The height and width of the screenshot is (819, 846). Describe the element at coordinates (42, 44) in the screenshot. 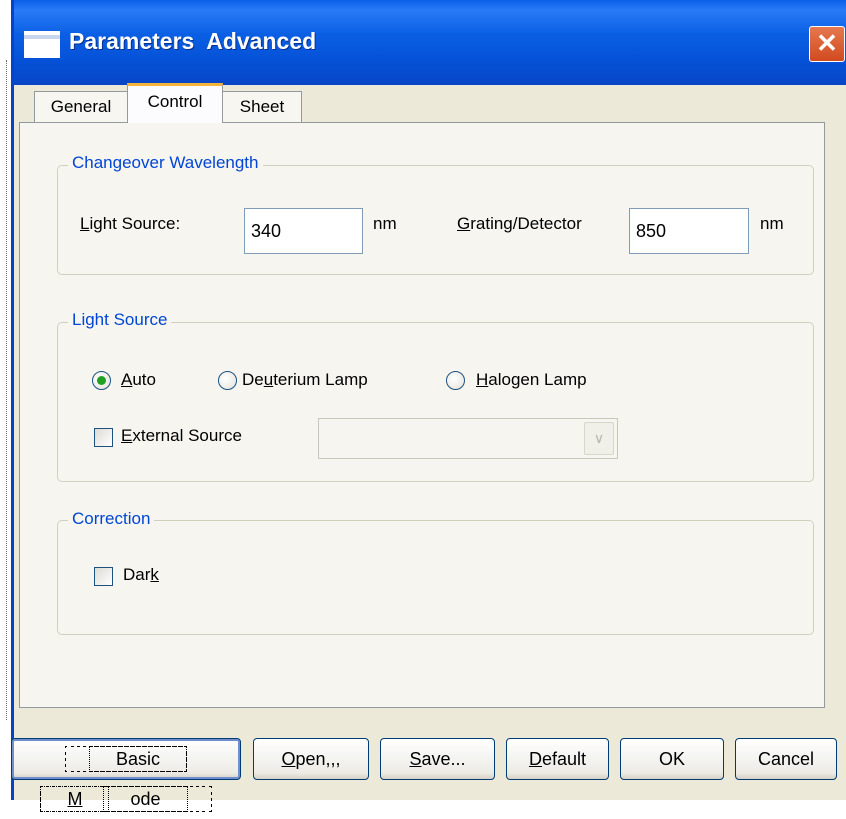

I see `window-icon` at that location.